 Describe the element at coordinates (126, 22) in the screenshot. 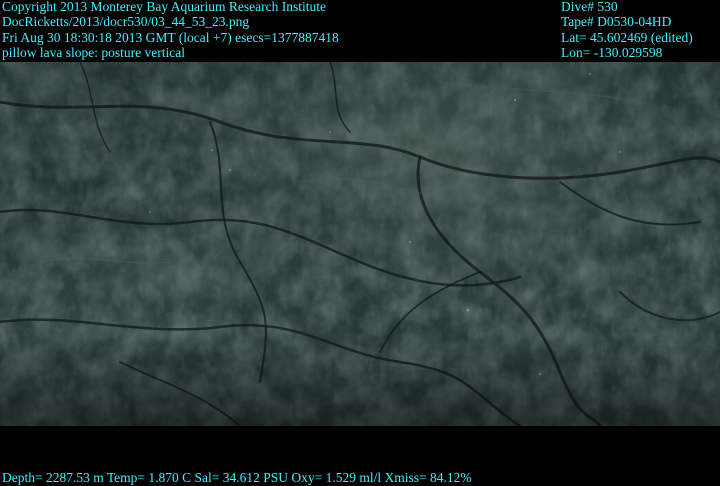

I see `file-path-text: DocRicketts/2013/docr530/03_44_53_23.png` at that location.